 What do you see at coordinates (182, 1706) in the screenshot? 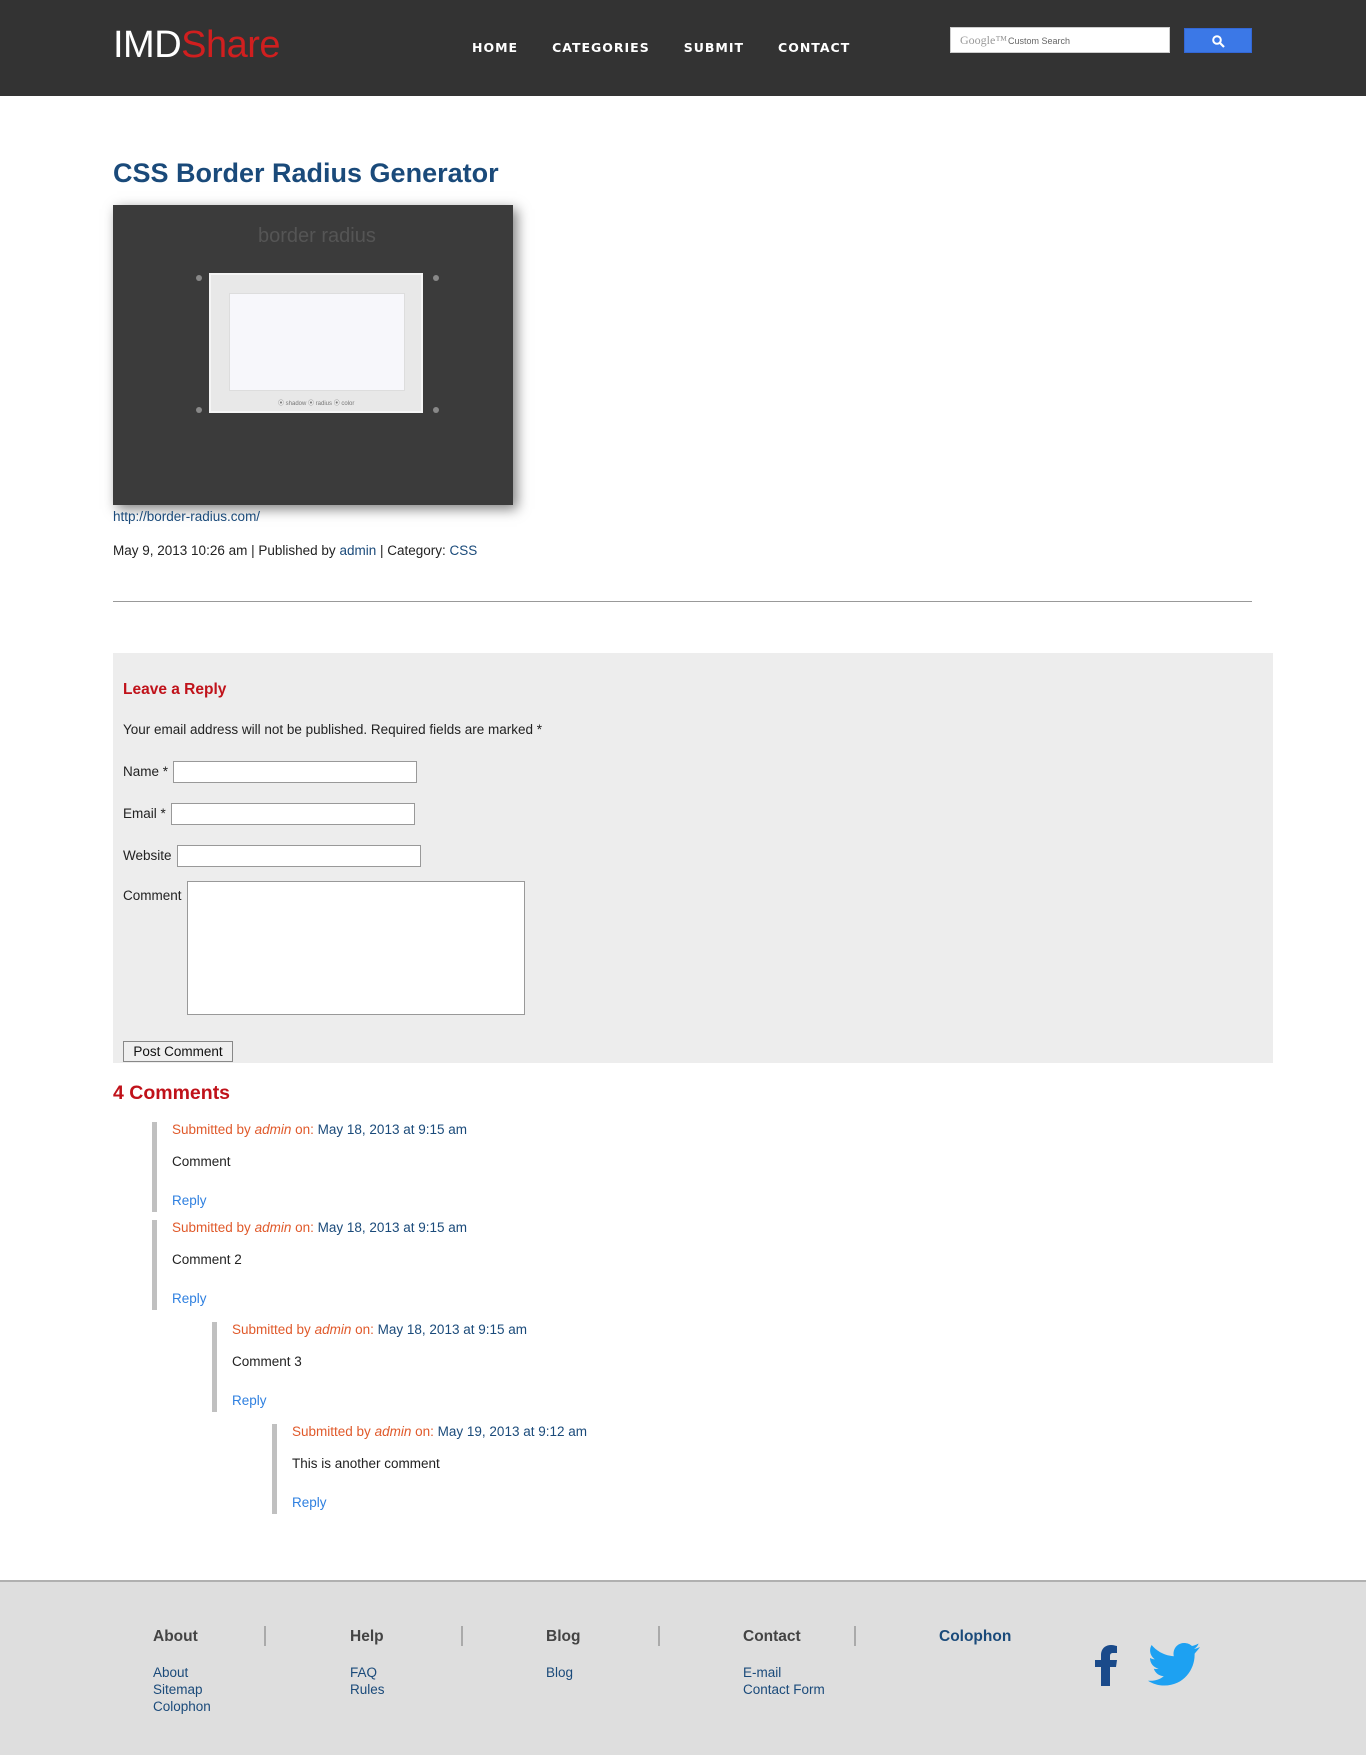
I see `footer-link-colophon: Colophon` at bounding box center [182, 1706].